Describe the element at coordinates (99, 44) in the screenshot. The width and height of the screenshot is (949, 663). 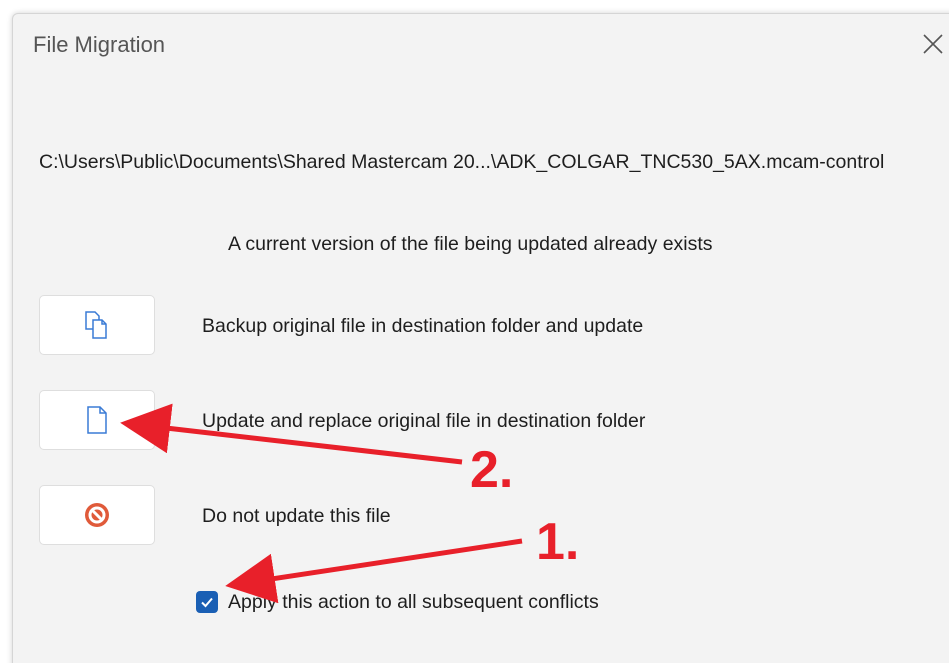
I see `dialog-title: File Migration` at that location.